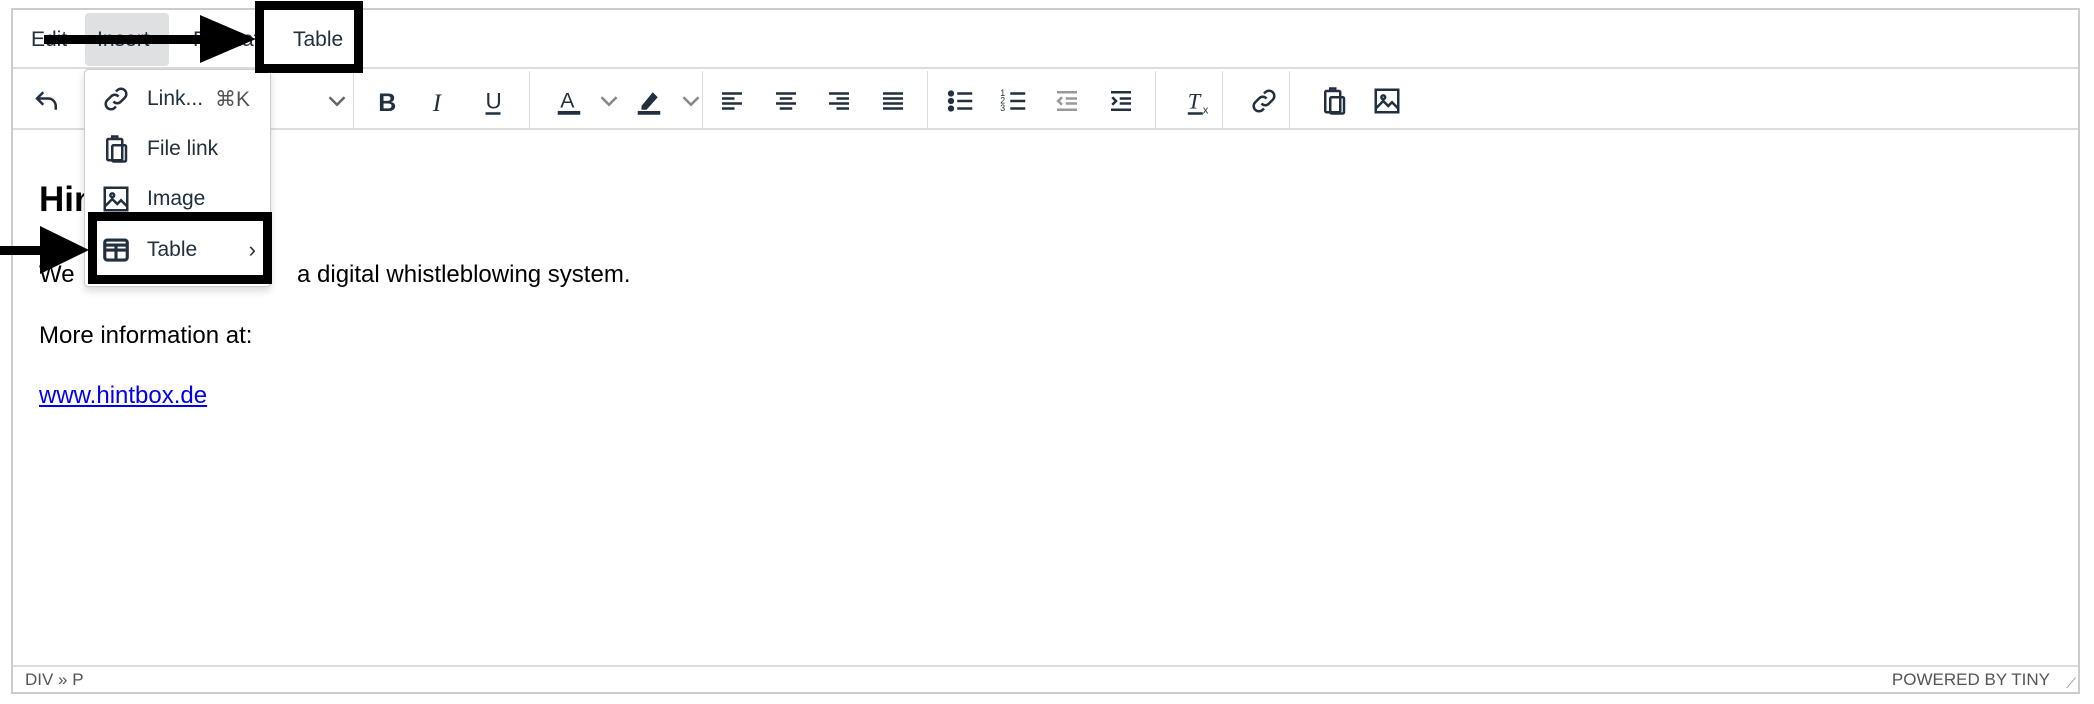 This screenshot has width=2094, height=704. I want to click on arrow-to-table-item, so click(44, 250).